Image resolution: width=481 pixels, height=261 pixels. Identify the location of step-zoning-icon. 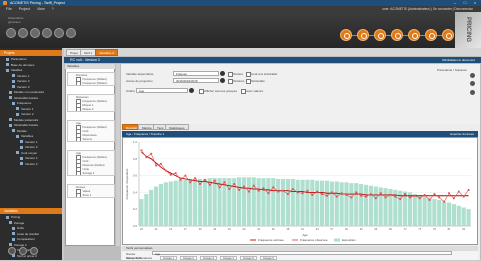
(414, 35).